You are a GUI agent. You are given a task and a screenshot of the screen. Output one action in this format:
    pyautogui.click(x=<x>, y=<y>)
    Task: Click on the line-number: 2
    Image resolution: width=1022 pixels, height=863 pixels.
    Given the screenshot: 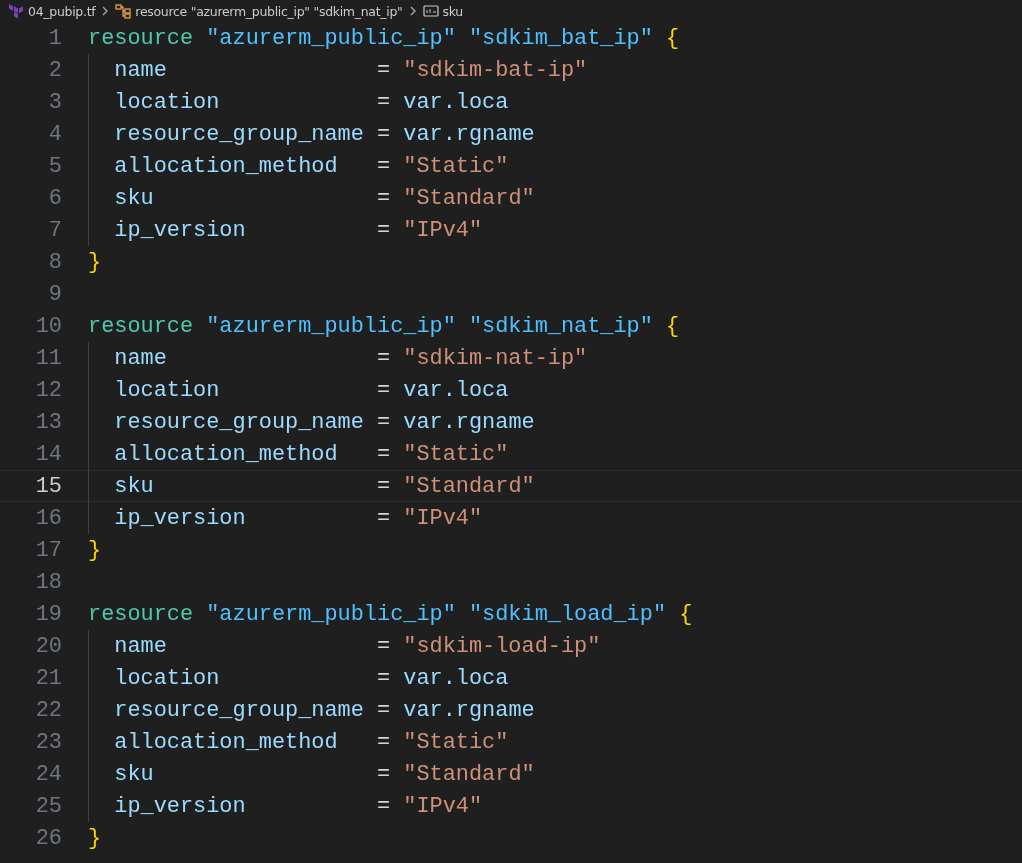 What is the action you would take?
    pyautogui.click(x=54, y=70)
    